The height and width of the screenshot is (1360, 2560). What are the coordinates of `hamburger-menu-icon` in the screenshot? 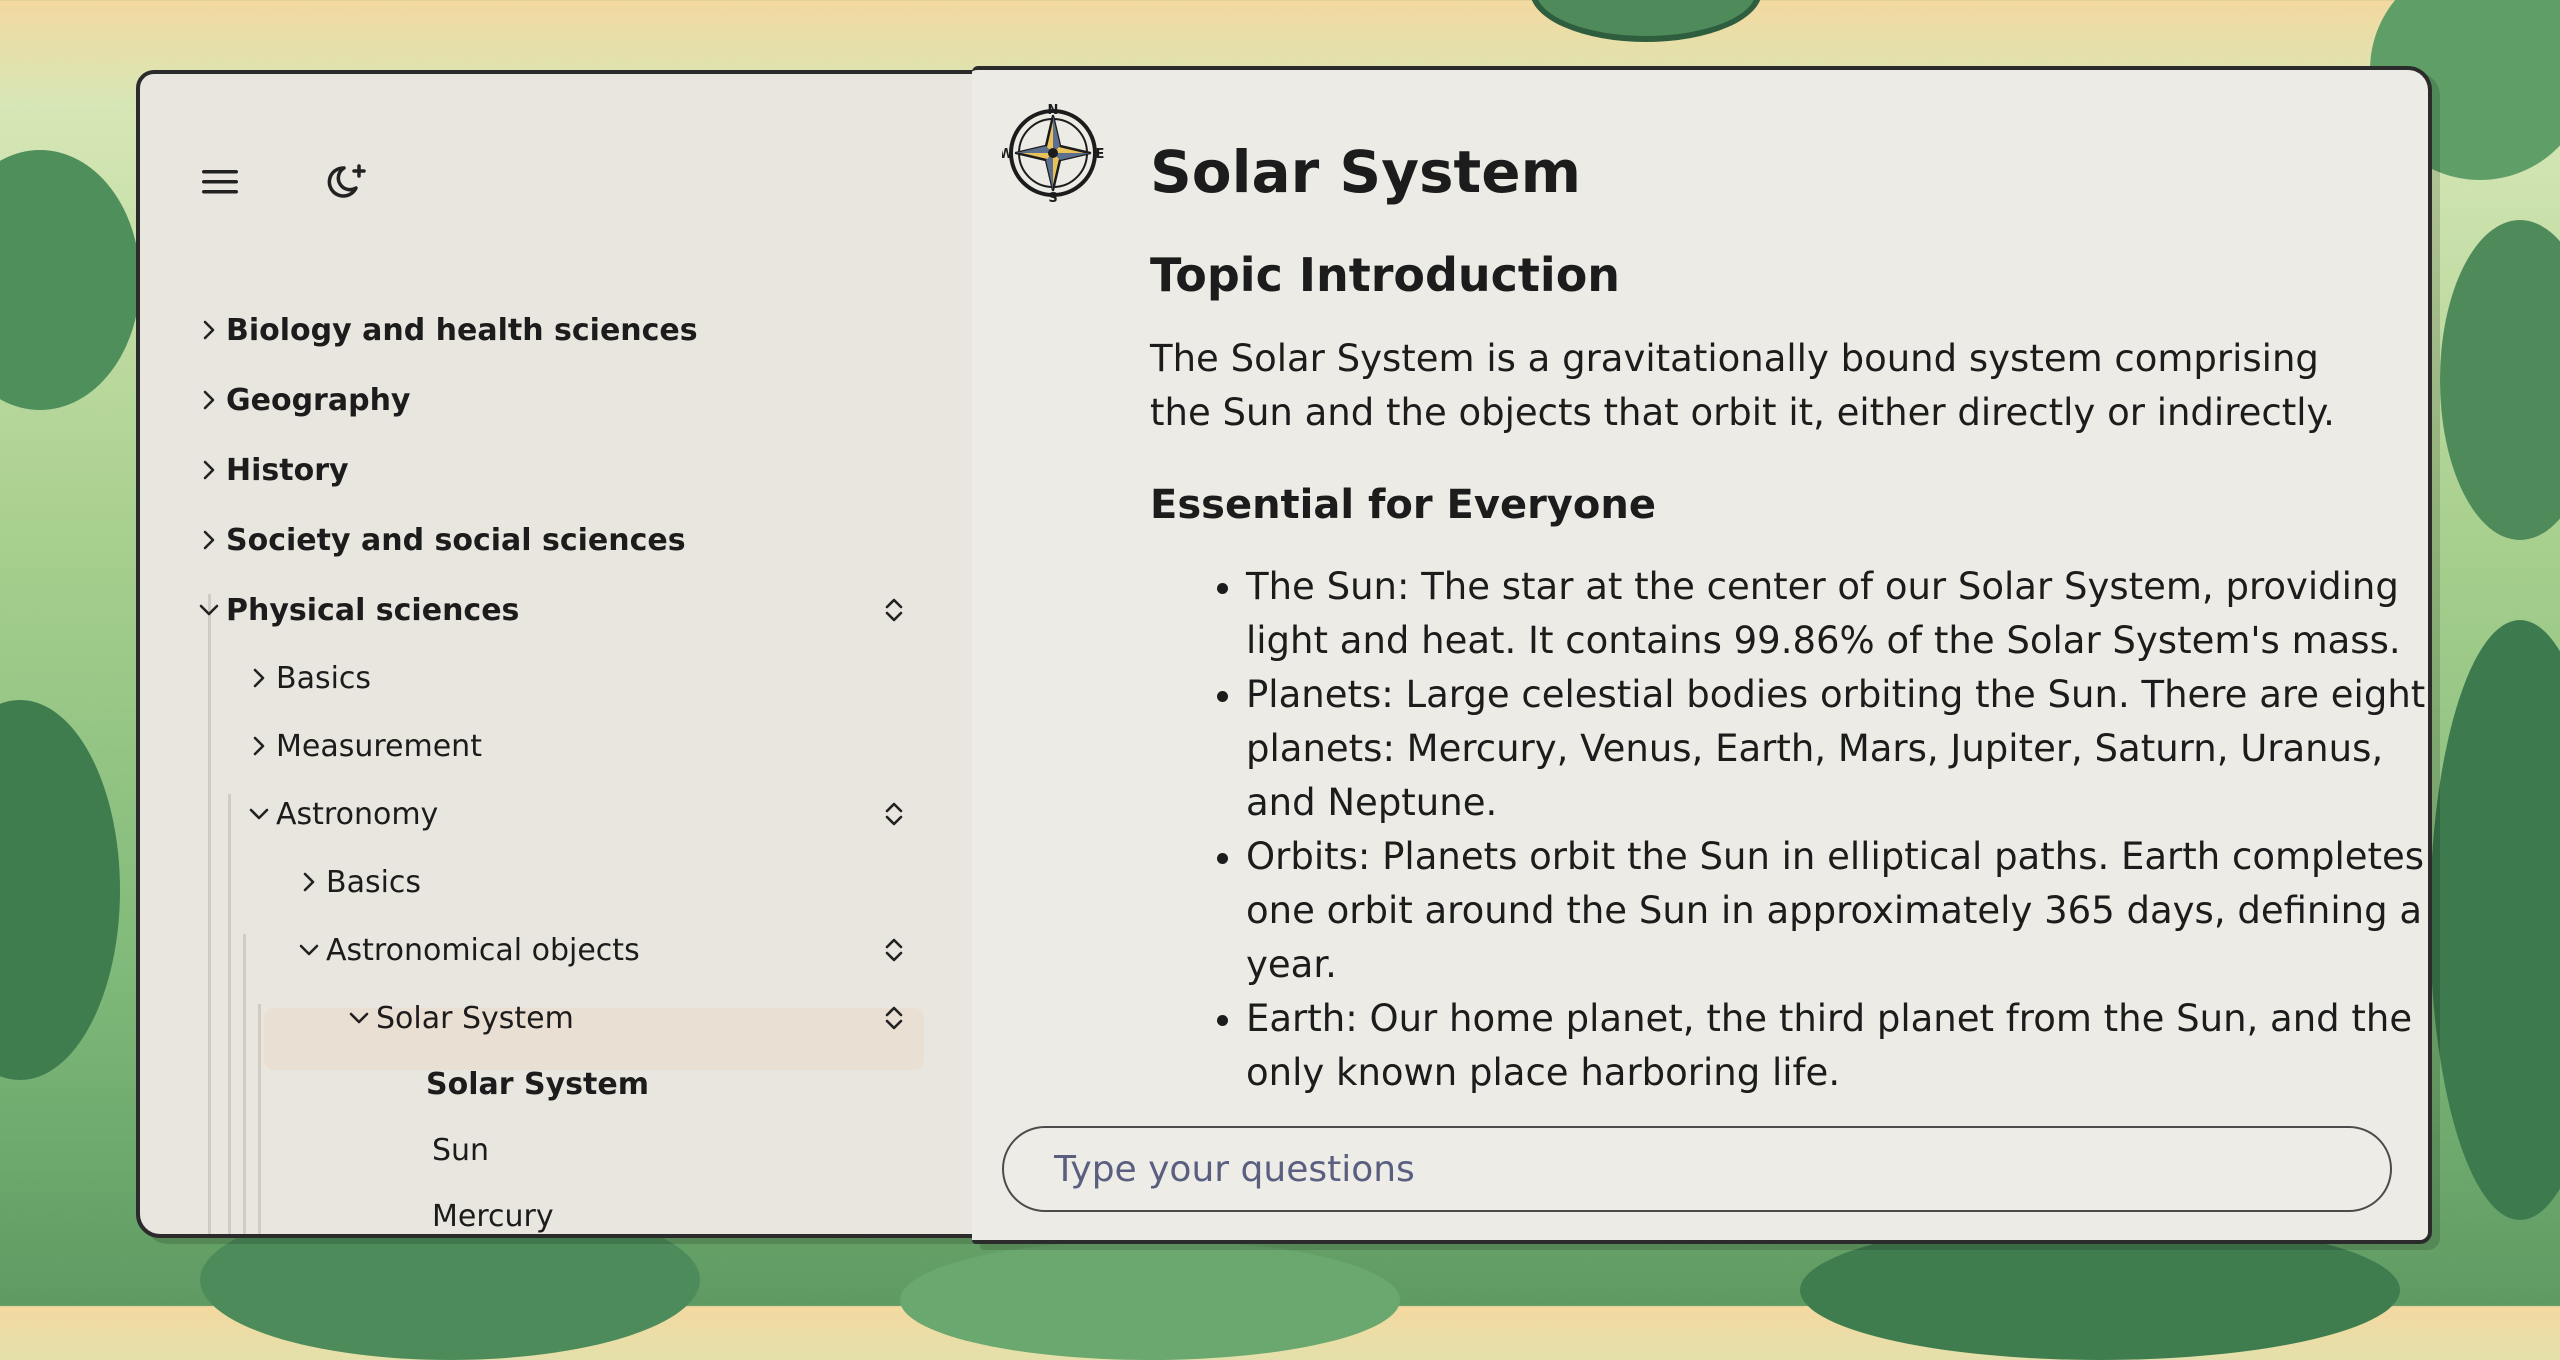 It's located at (220, 182).